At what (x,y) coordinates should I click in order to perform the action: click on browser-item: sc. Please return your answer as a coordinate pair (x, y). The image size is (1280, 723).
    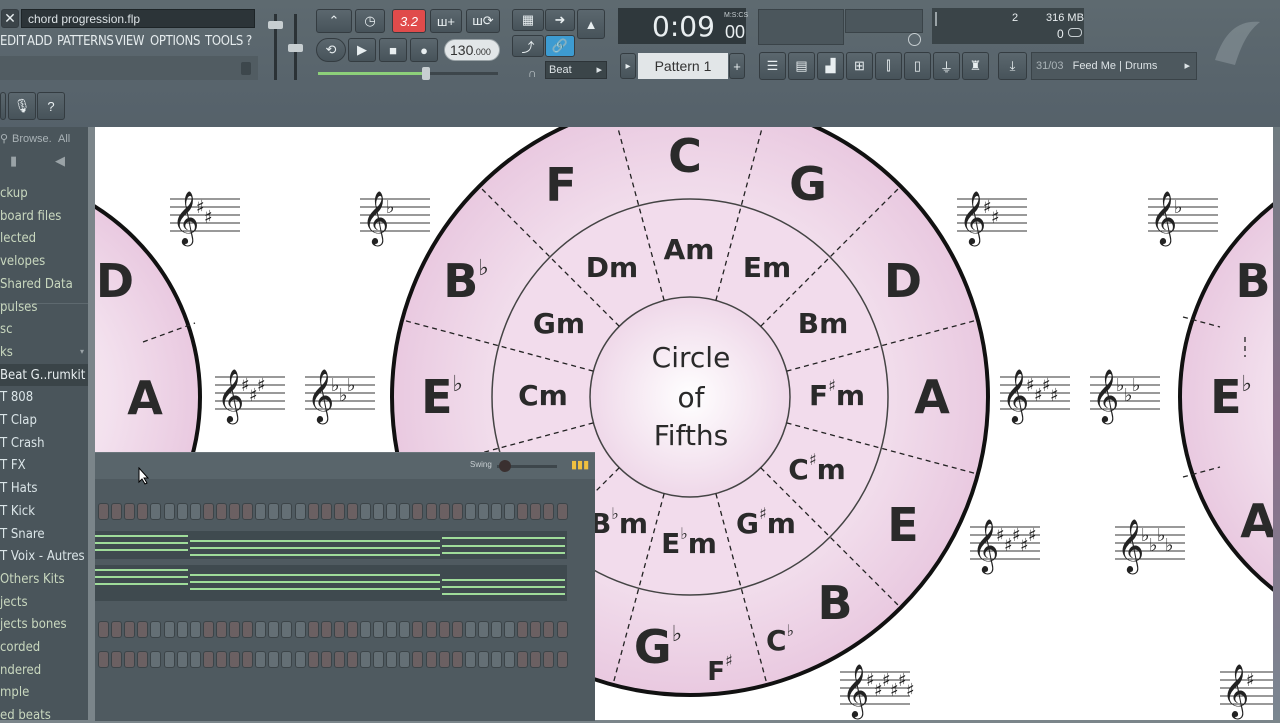
    Looking at the image, I should click on (6, 329).